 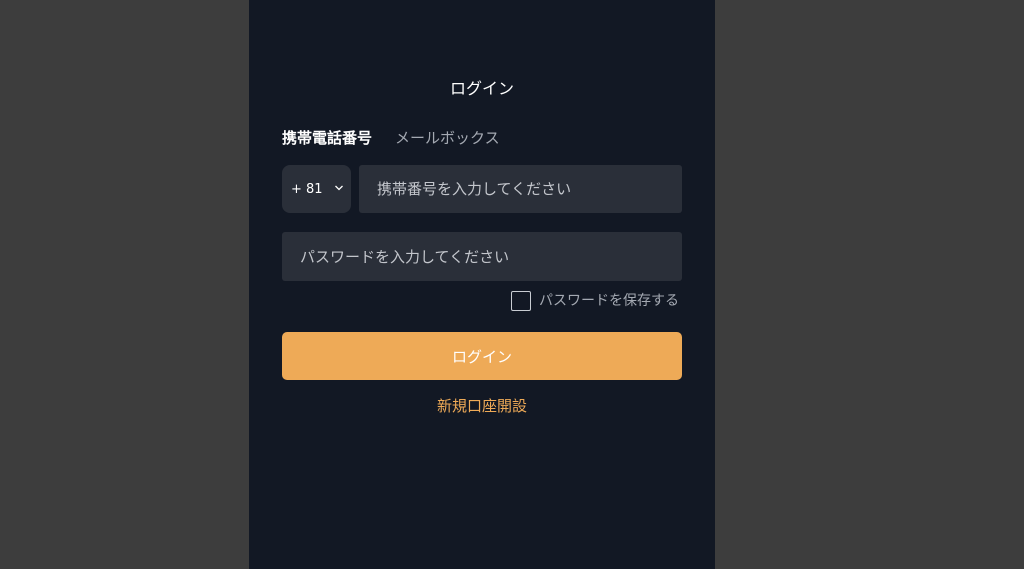 I want to click on remember-checkbox, so click(x=521, y=301).